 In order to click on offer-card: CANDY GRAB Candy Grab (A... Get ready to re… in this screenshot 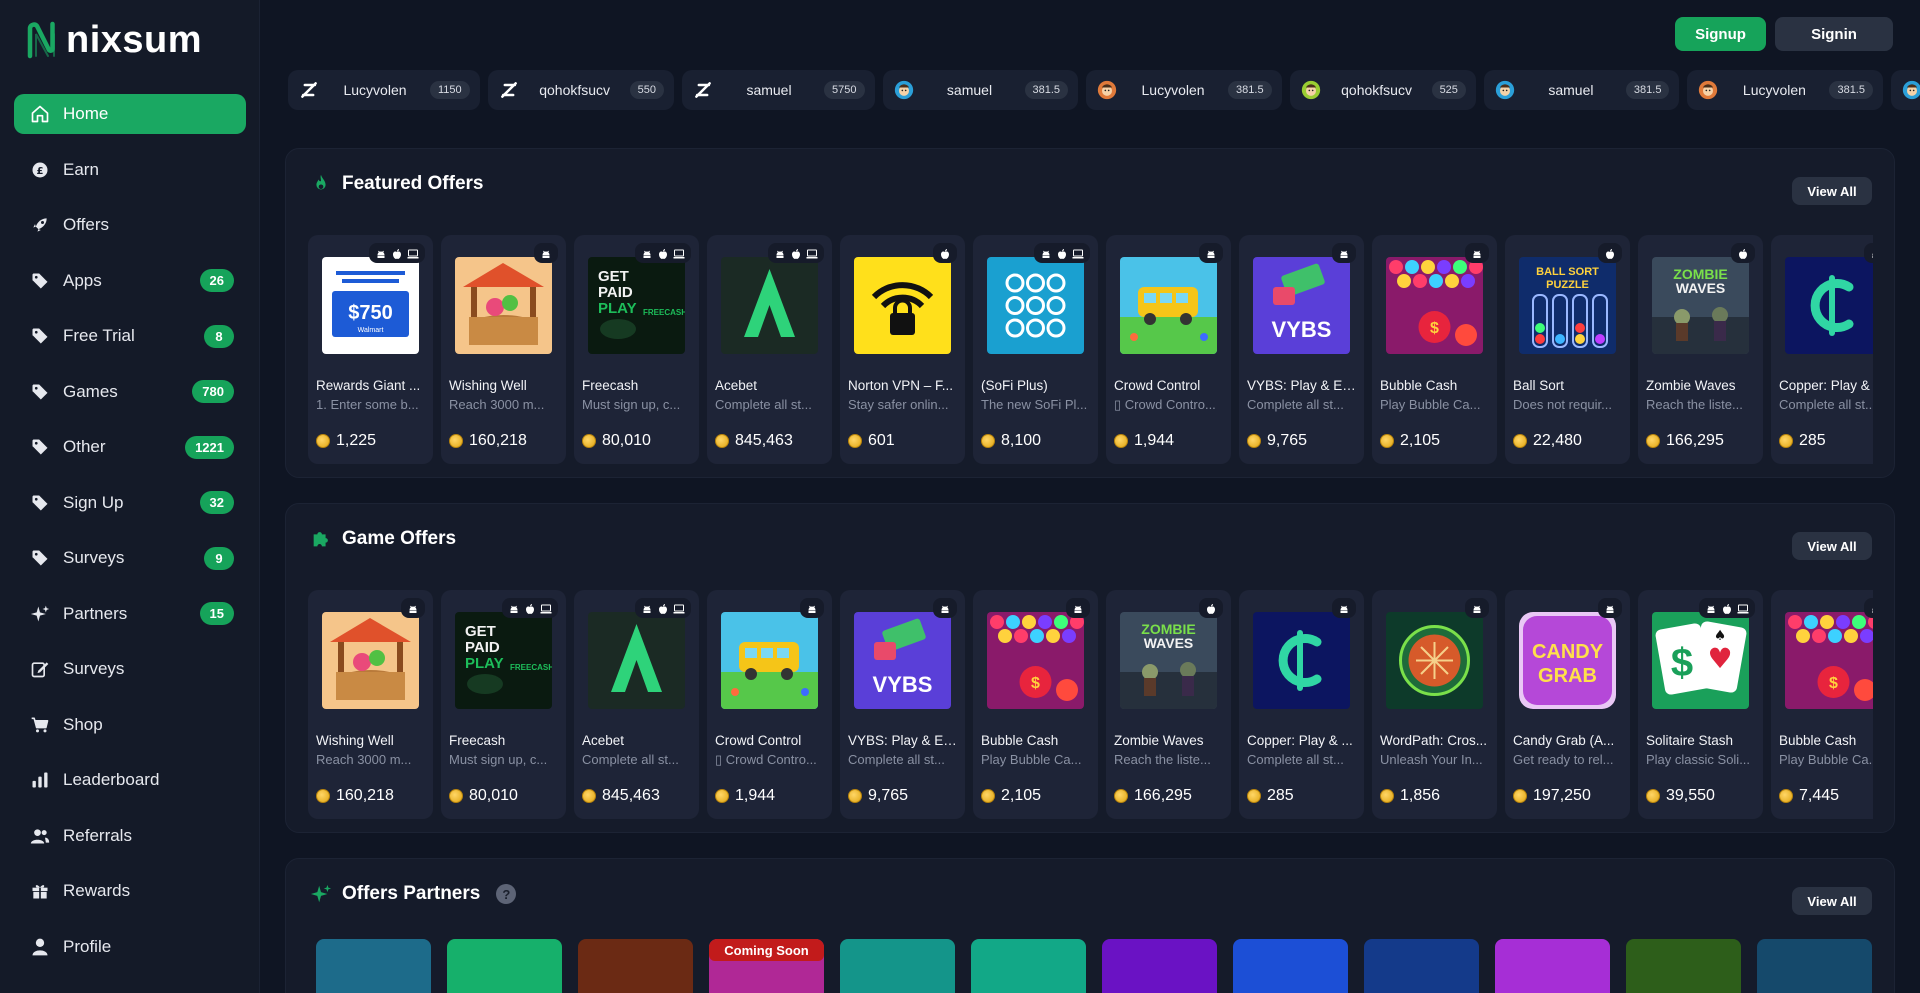, I will do `click(1567, 704)`.